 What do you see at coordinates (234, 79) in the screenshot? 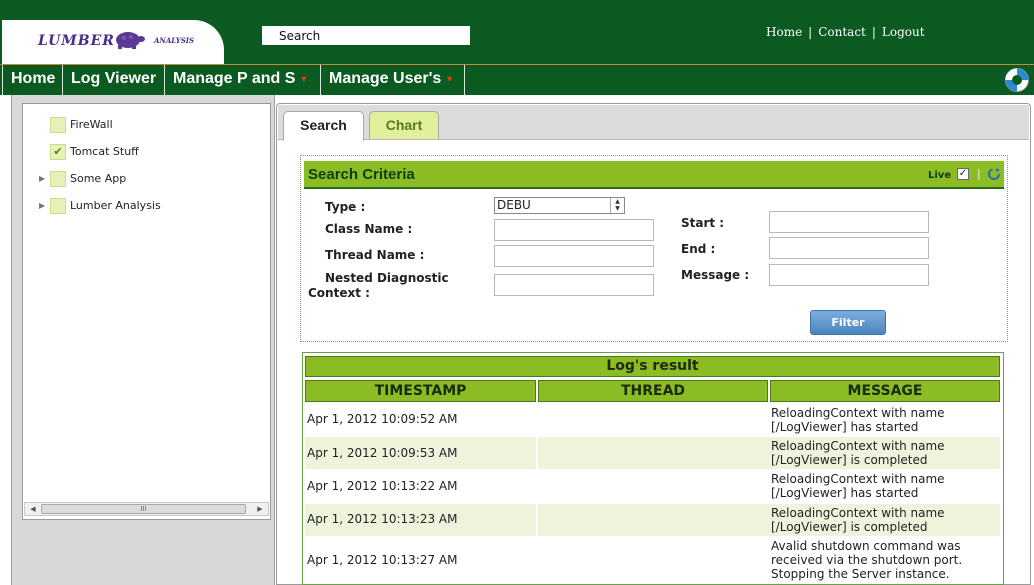
I see `nav-manage-p-and-s-label: Manage P and S` at bounding box center [234, 79].